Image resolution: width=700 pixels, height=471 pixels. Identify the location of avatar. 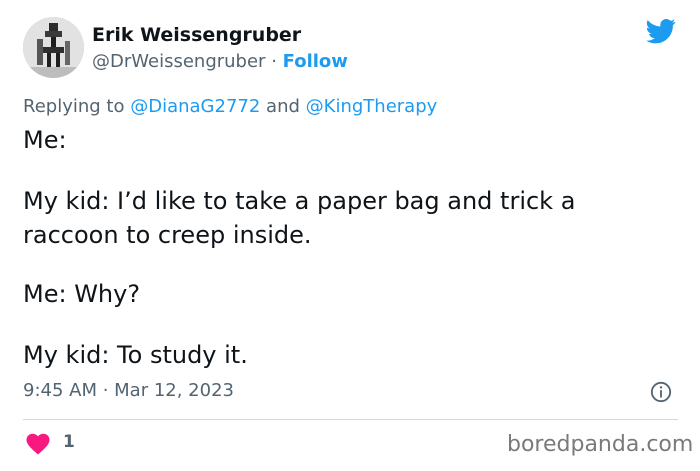
(53, 47).